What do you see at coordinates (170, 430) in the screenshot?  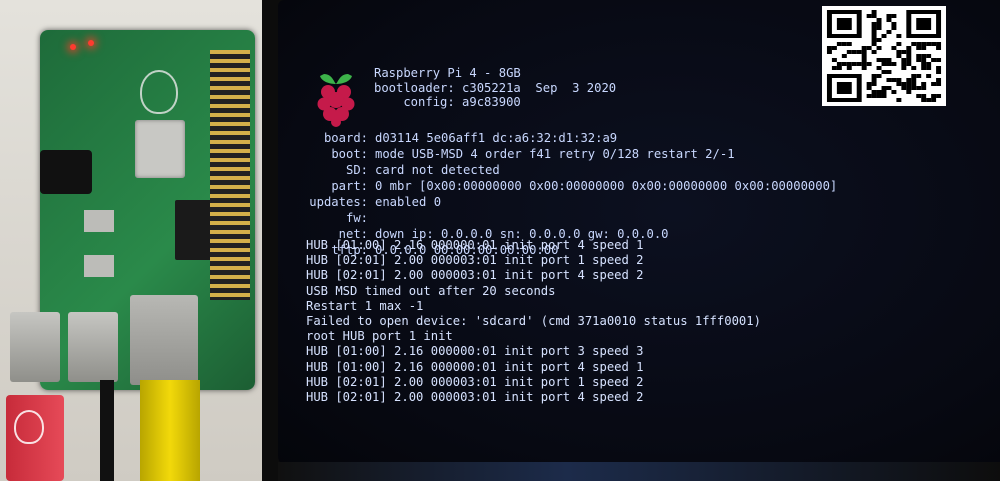 I see `ethernet-cable` at bounding box center [170, 430].